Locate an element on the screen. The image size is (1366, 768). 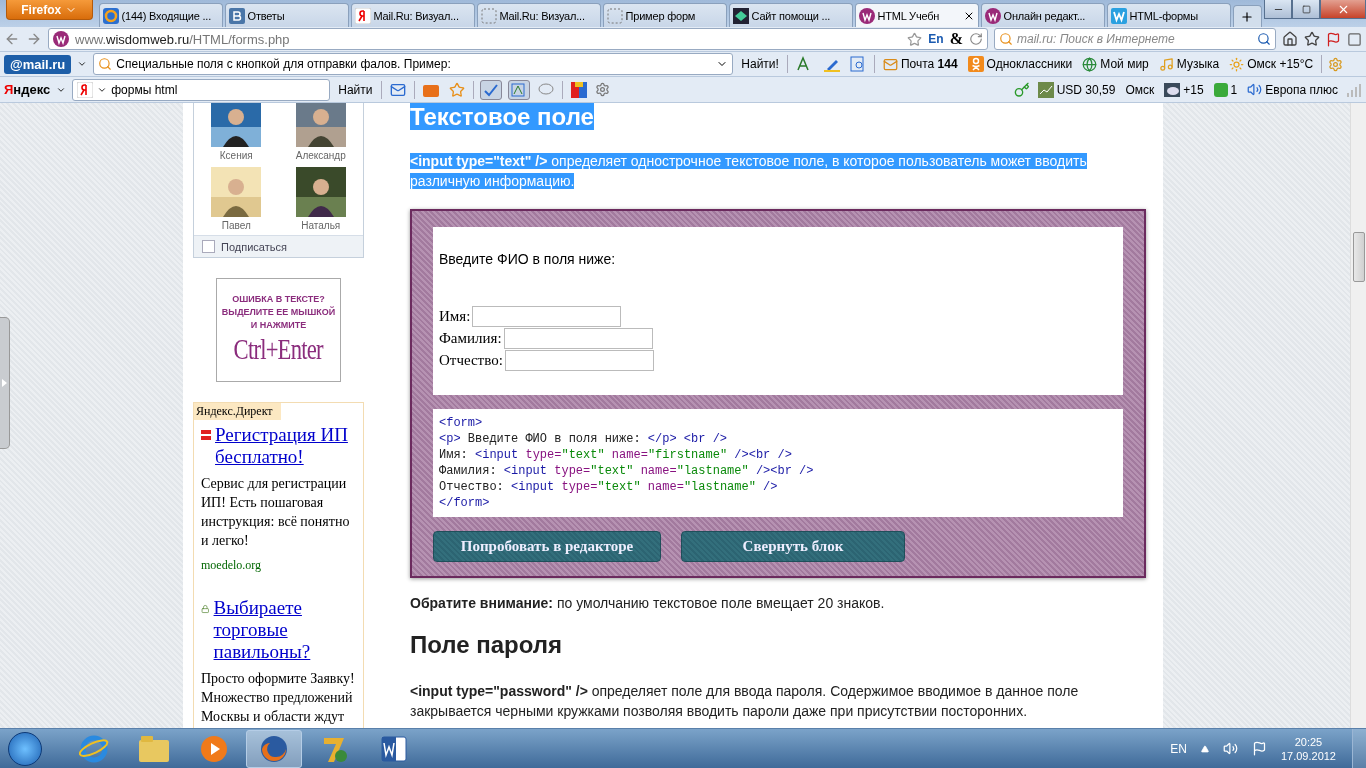
bookmarks-icon is located at coordinates (1312, 39).